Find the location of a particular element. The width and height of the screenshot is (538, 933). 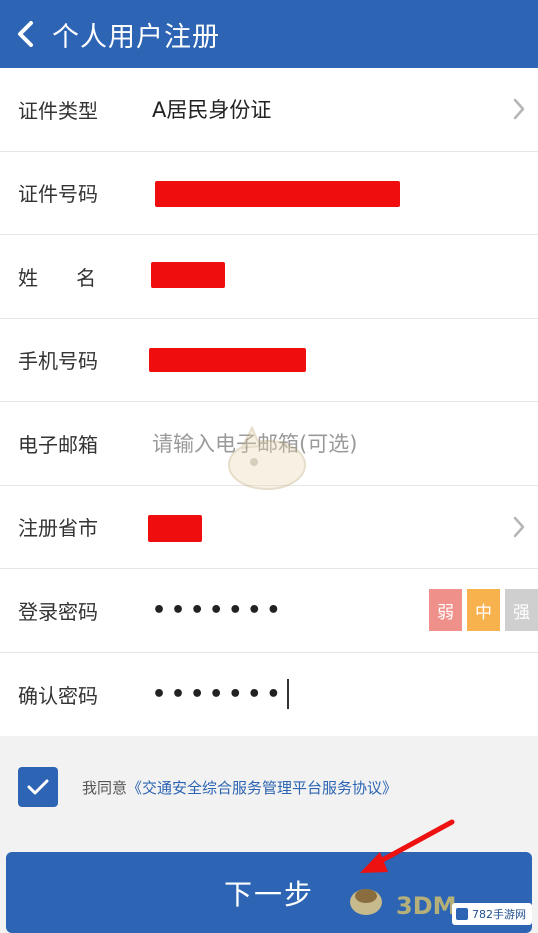

watermark-badge: 782手游网 is located at coordinates (492, 914).